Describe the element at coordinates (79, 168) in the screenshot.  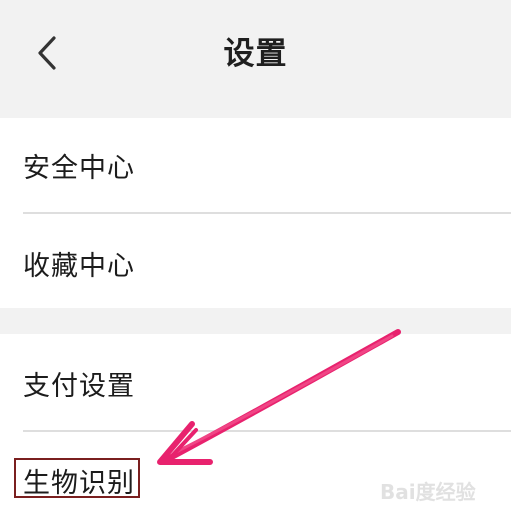
I see `menu-item-label: 安全中心` at that location.